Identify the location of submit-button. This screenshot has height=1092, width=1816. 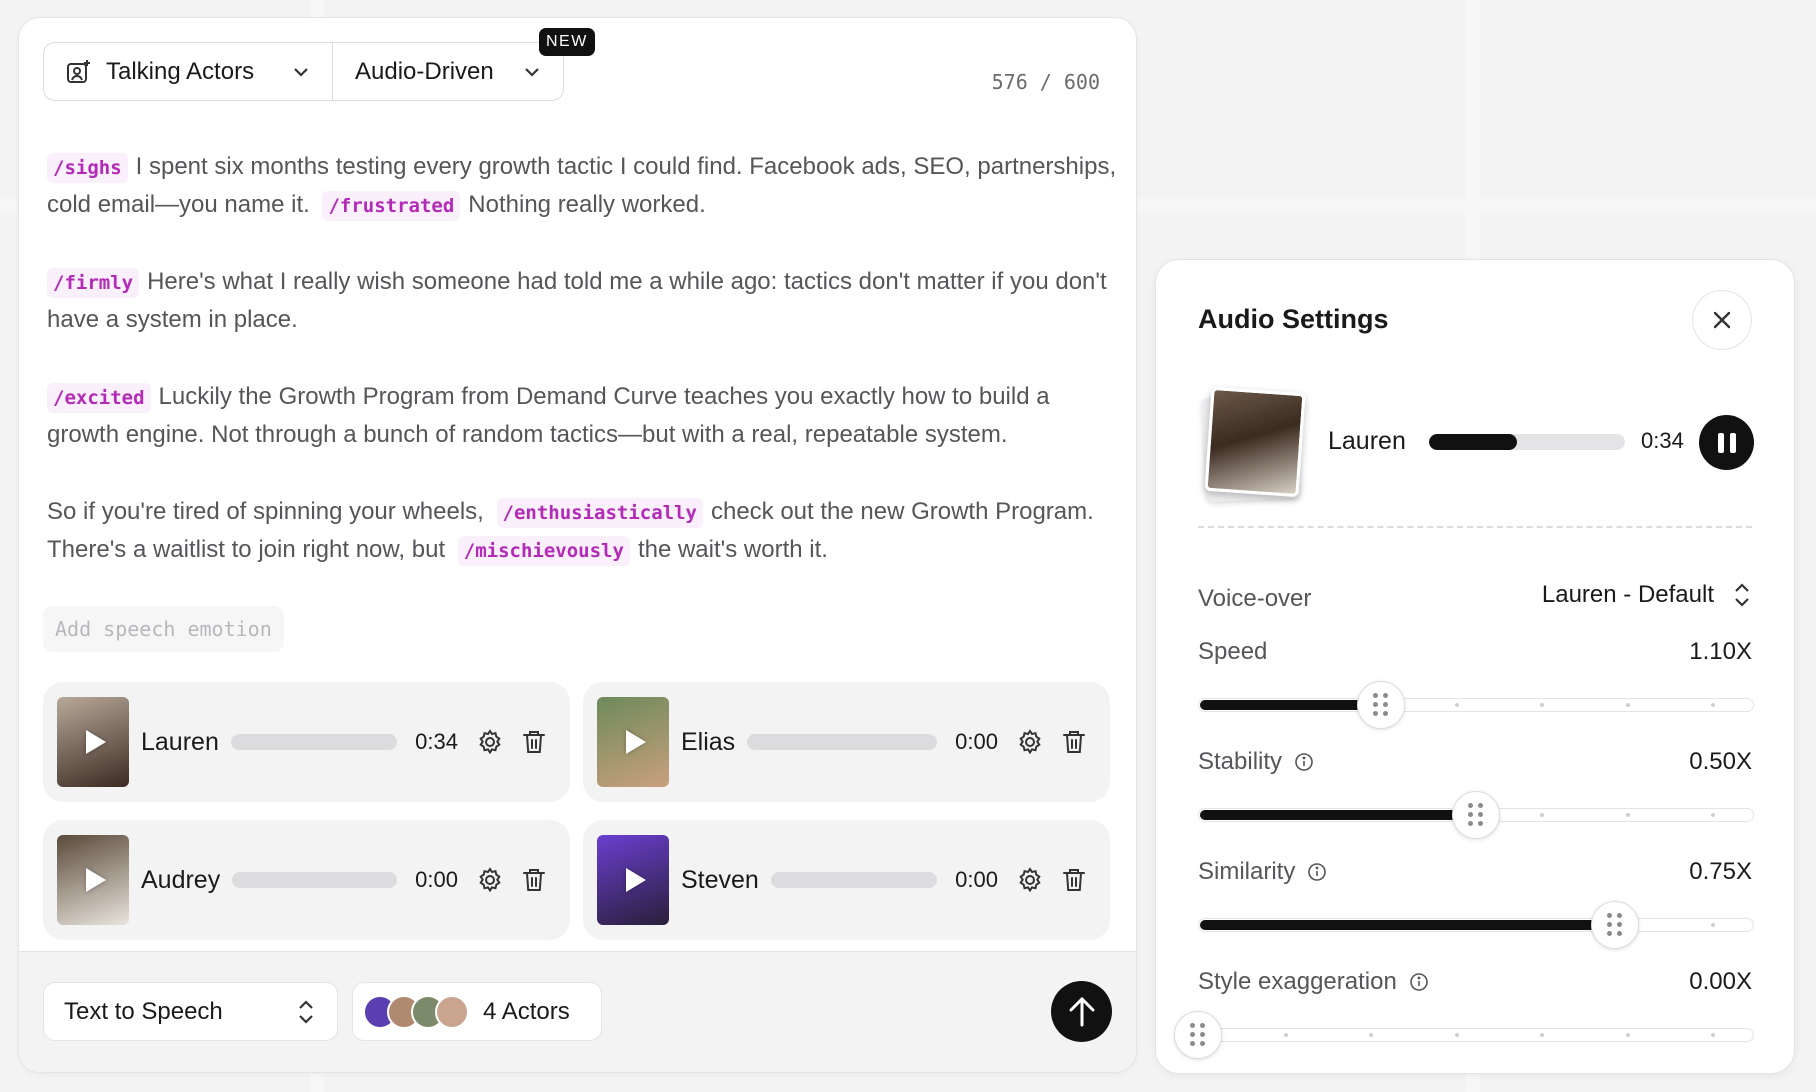
(1081, 1011).